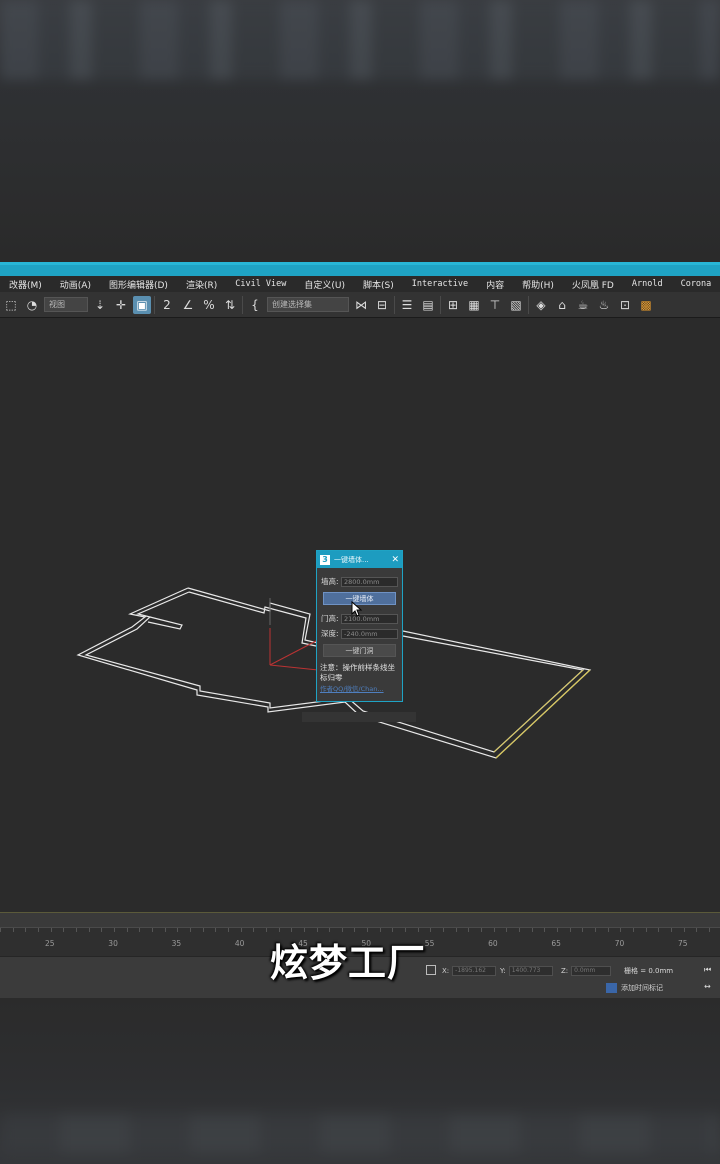 This screenshot has width=720, height=1164. What do you see at coordinates (330, 633) in the screenshot?
I see `depth-label: 深度:` at bounding box center [330, 633].